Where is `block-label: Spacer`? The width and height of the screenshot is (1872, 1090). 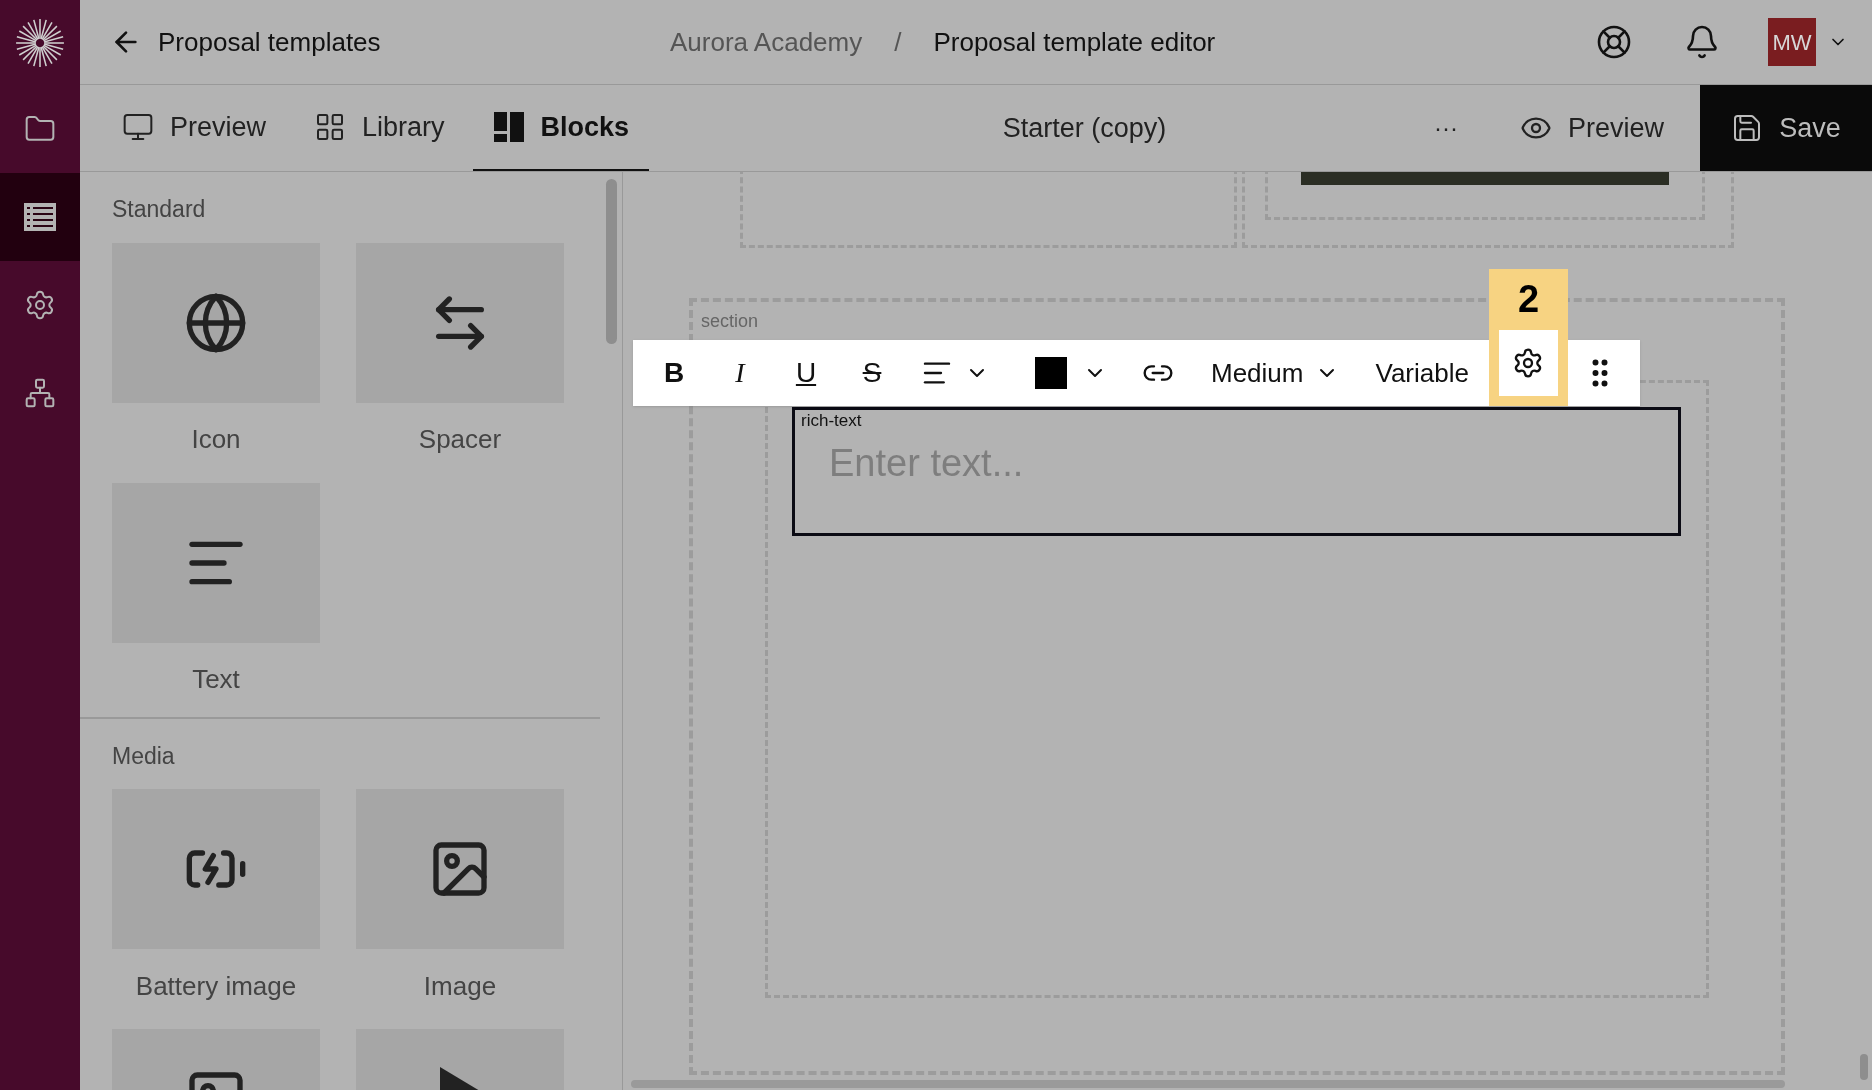
block-label: Spacer is located at coordinates (460, 439).